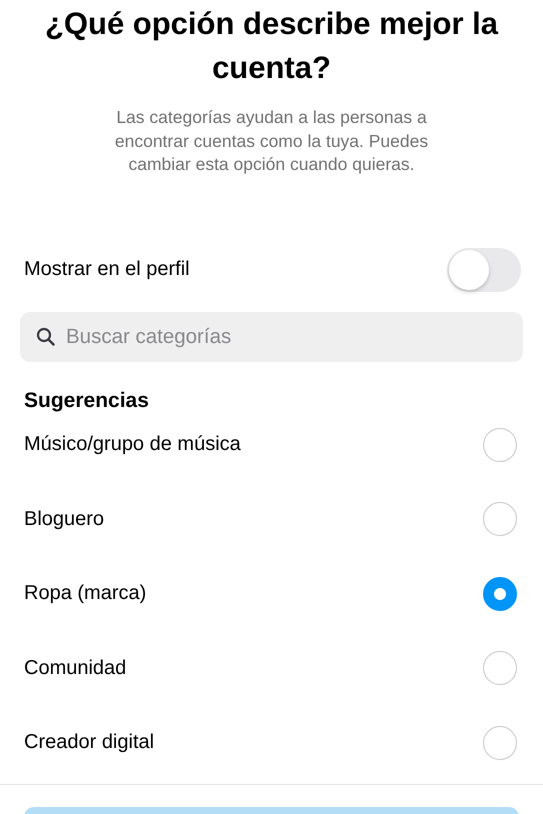 This screenshot has height=814, width=543. What do you see at coordinates (75, 668) in the screenshot?
I see `category-label: Comunidad` at bounding box center [75, 668].